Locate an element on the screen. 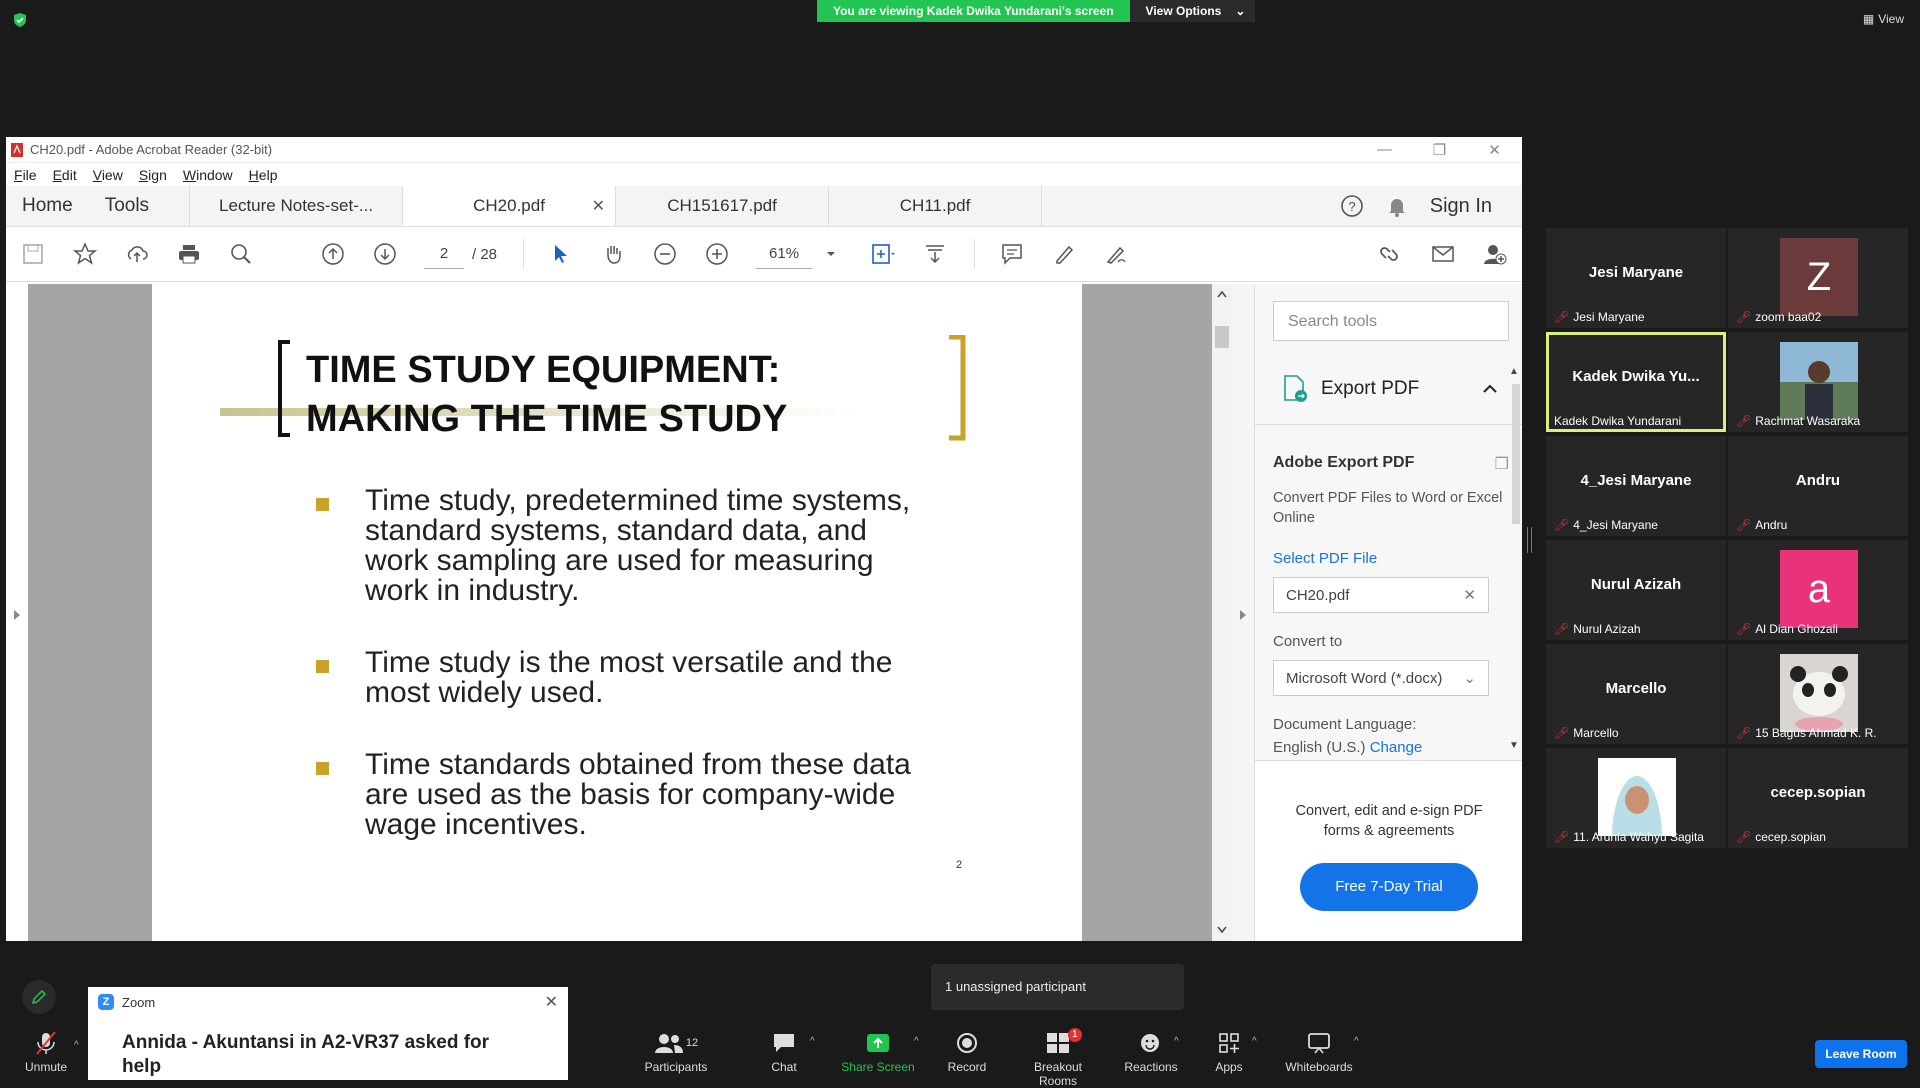 The image size is (1920, 1088). chat-caret-icon: ^ is located at coordinates (812, 1041).